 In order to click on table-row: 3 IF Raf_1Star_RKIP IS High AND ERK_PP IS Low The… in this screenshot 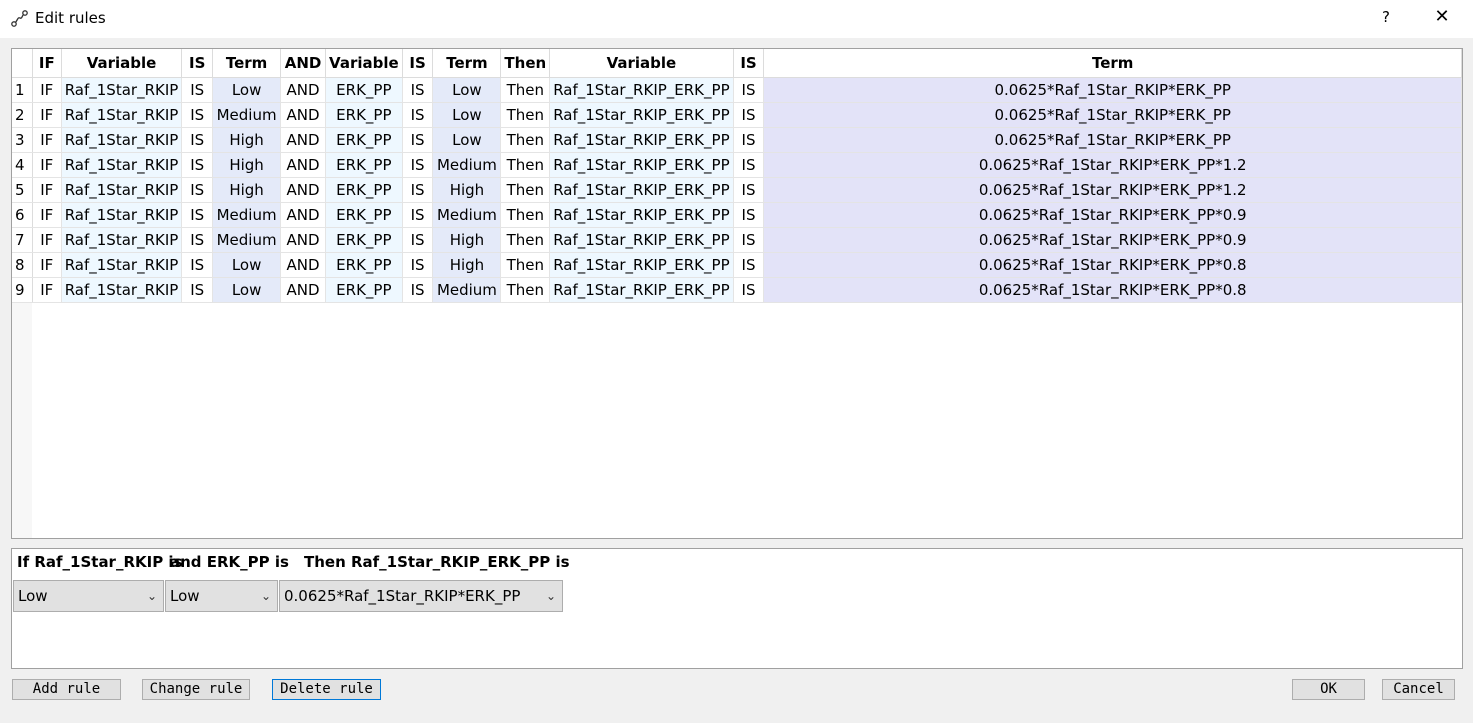, I will do `click(737, 140)`.